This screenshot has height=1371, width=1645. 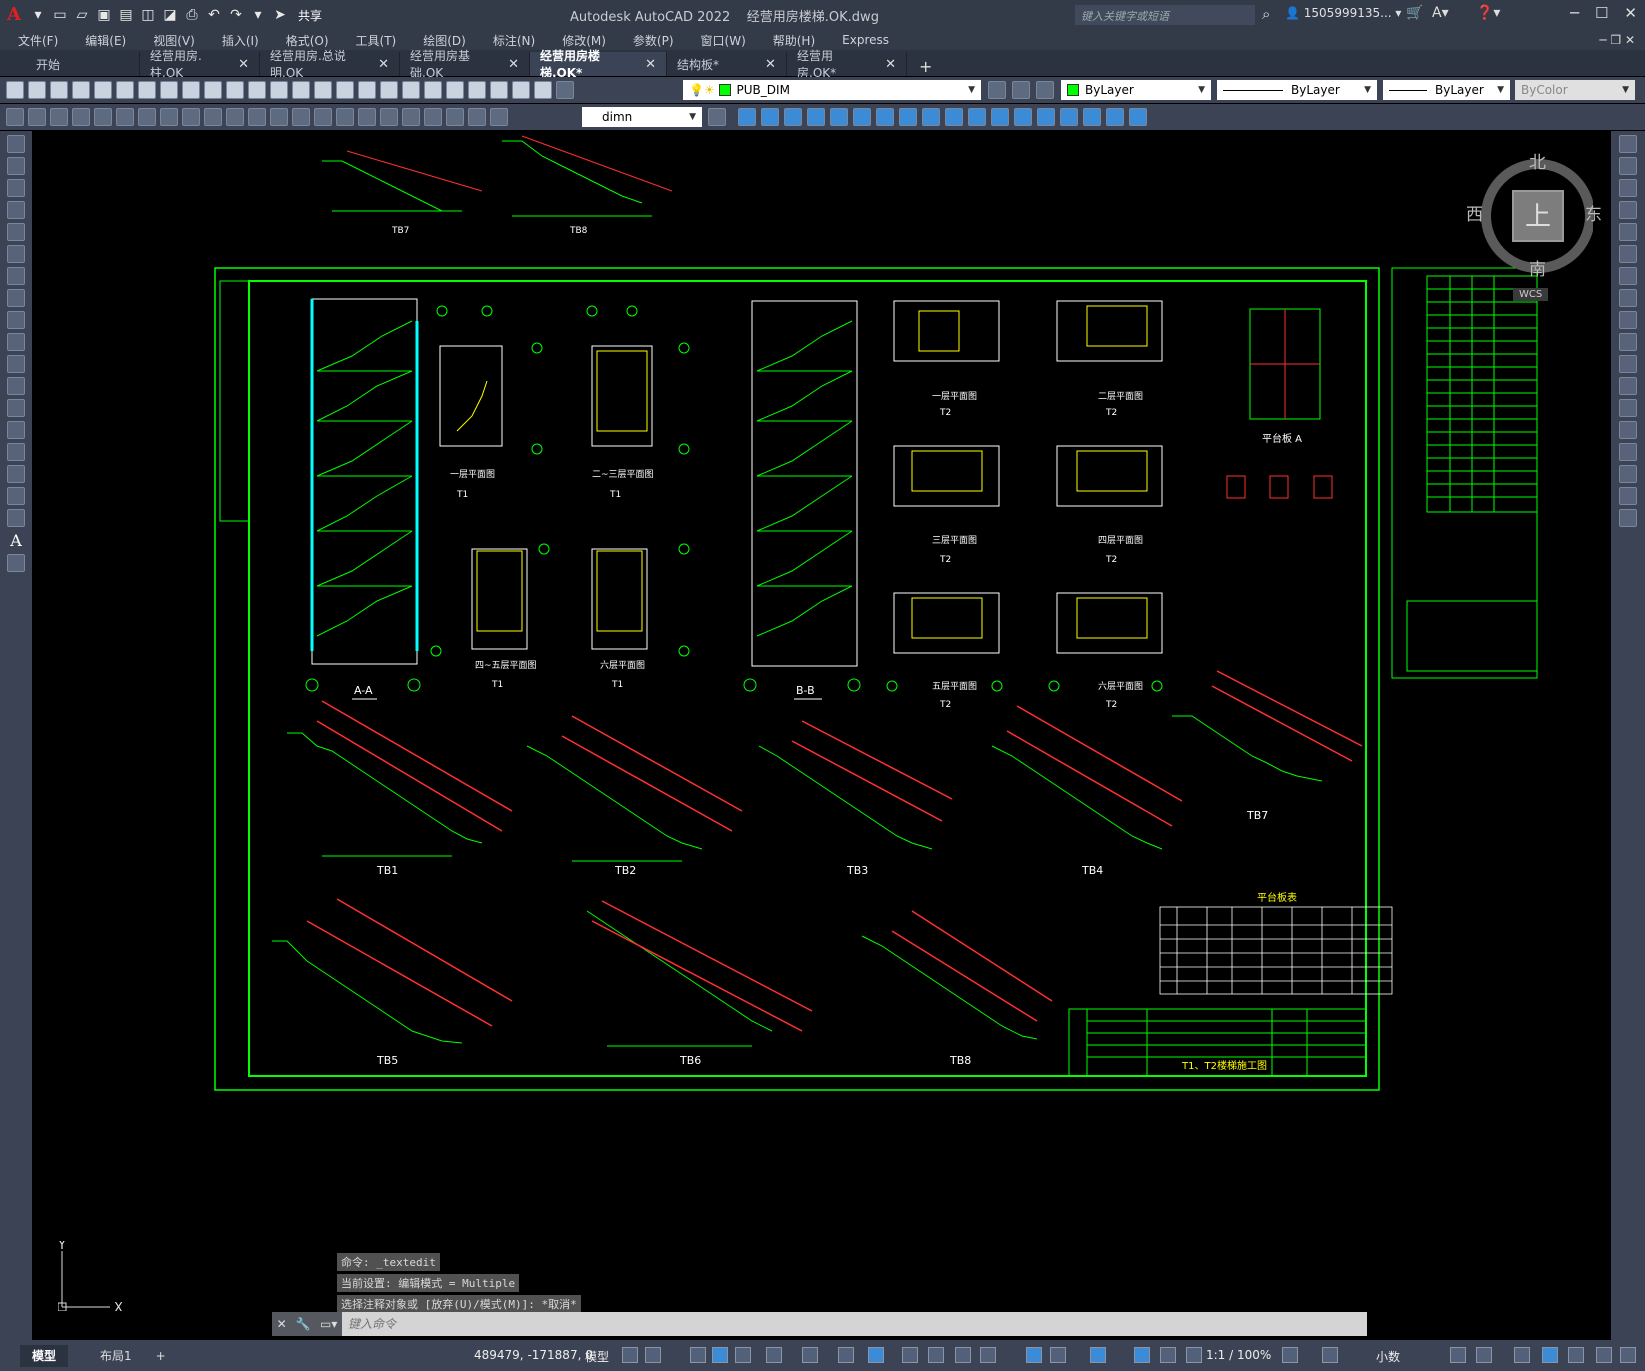 What do you see at coordinates (1531, 294) in the screenshot?
I see `wcs-menu: WCS` at bounding box center [1531, 294].